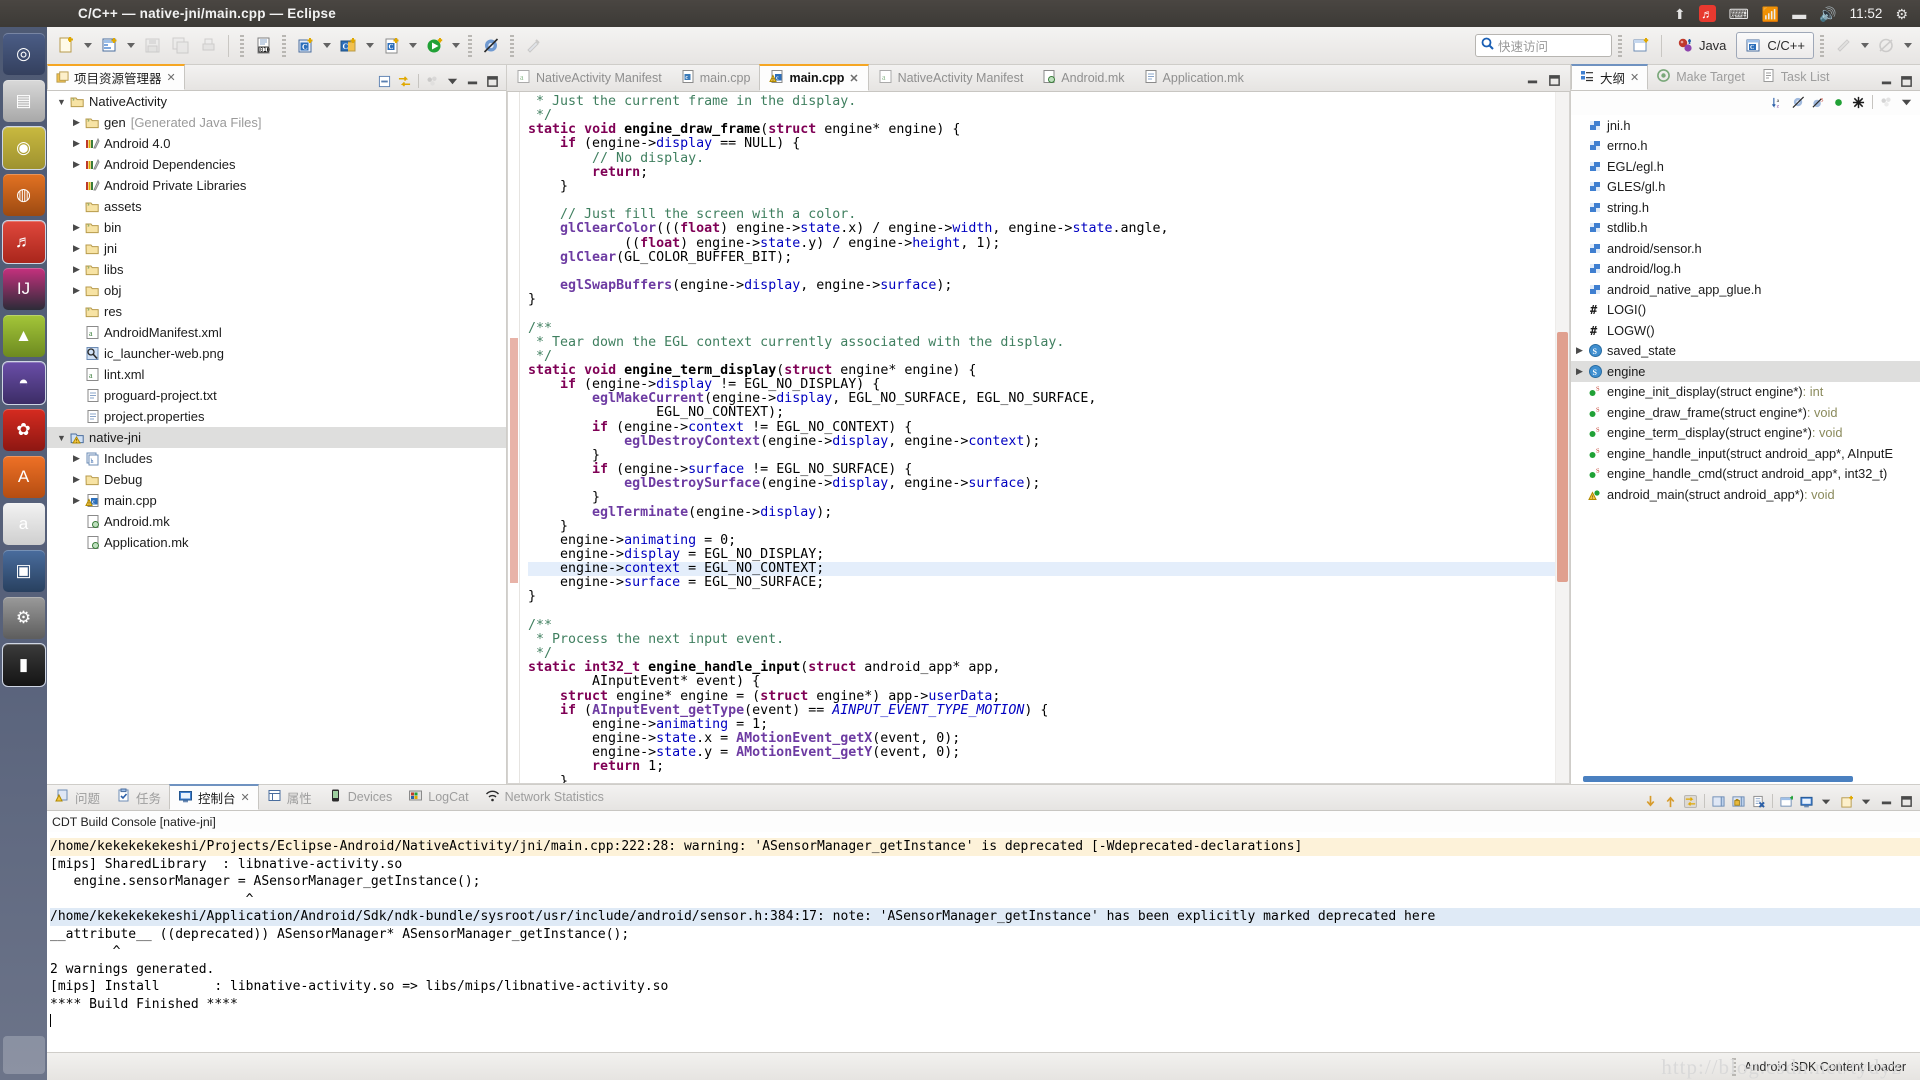 This screenshot has width=1920, height=1080. Describe the element at coordinates (1641, 46) in the screenshot. I see `open-perspective-button` at that location.